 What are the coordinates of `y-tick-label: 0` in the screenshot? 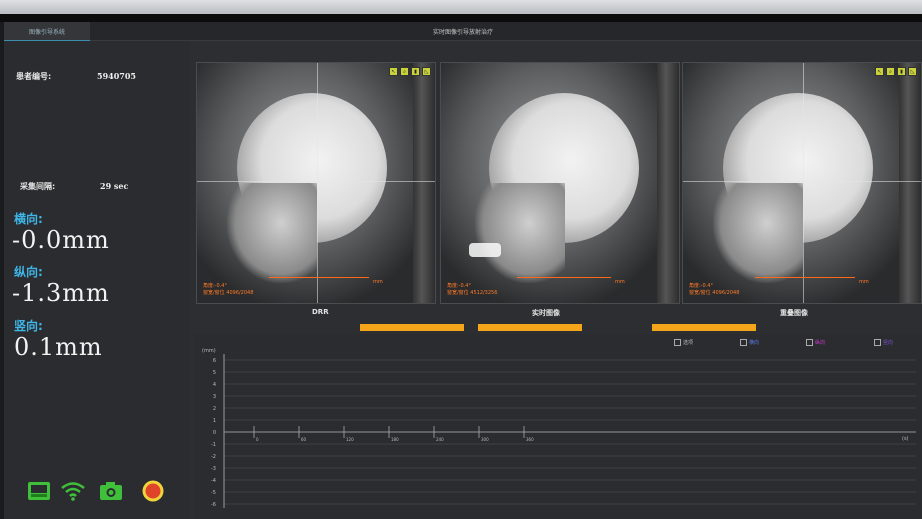 It's located at (214, 433).